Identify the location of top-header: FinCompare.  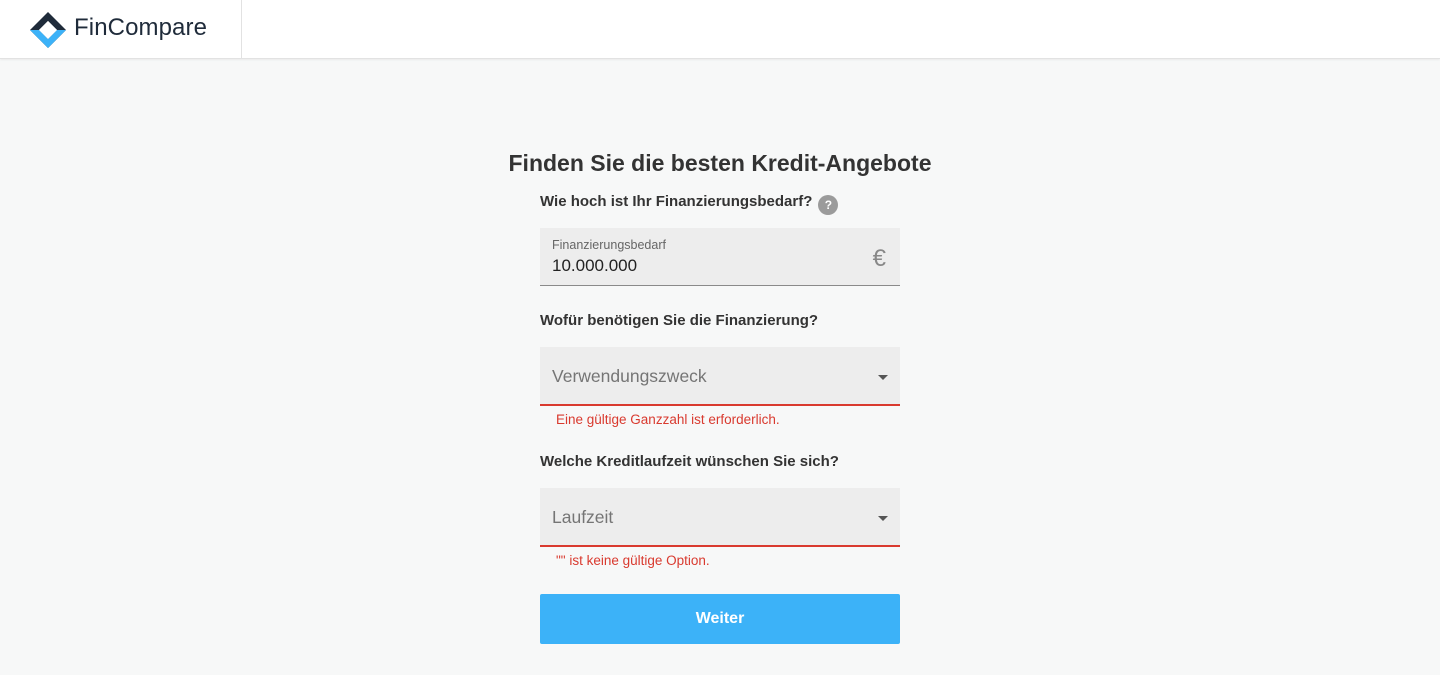
(720, 29).